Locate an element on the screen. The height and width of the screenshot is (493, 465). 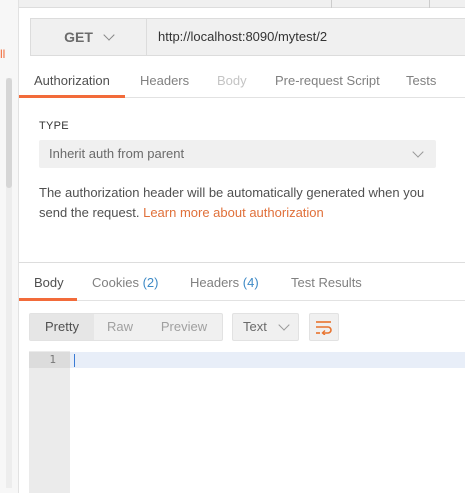
active-tab-indicator is located at coordinates (48, 299).